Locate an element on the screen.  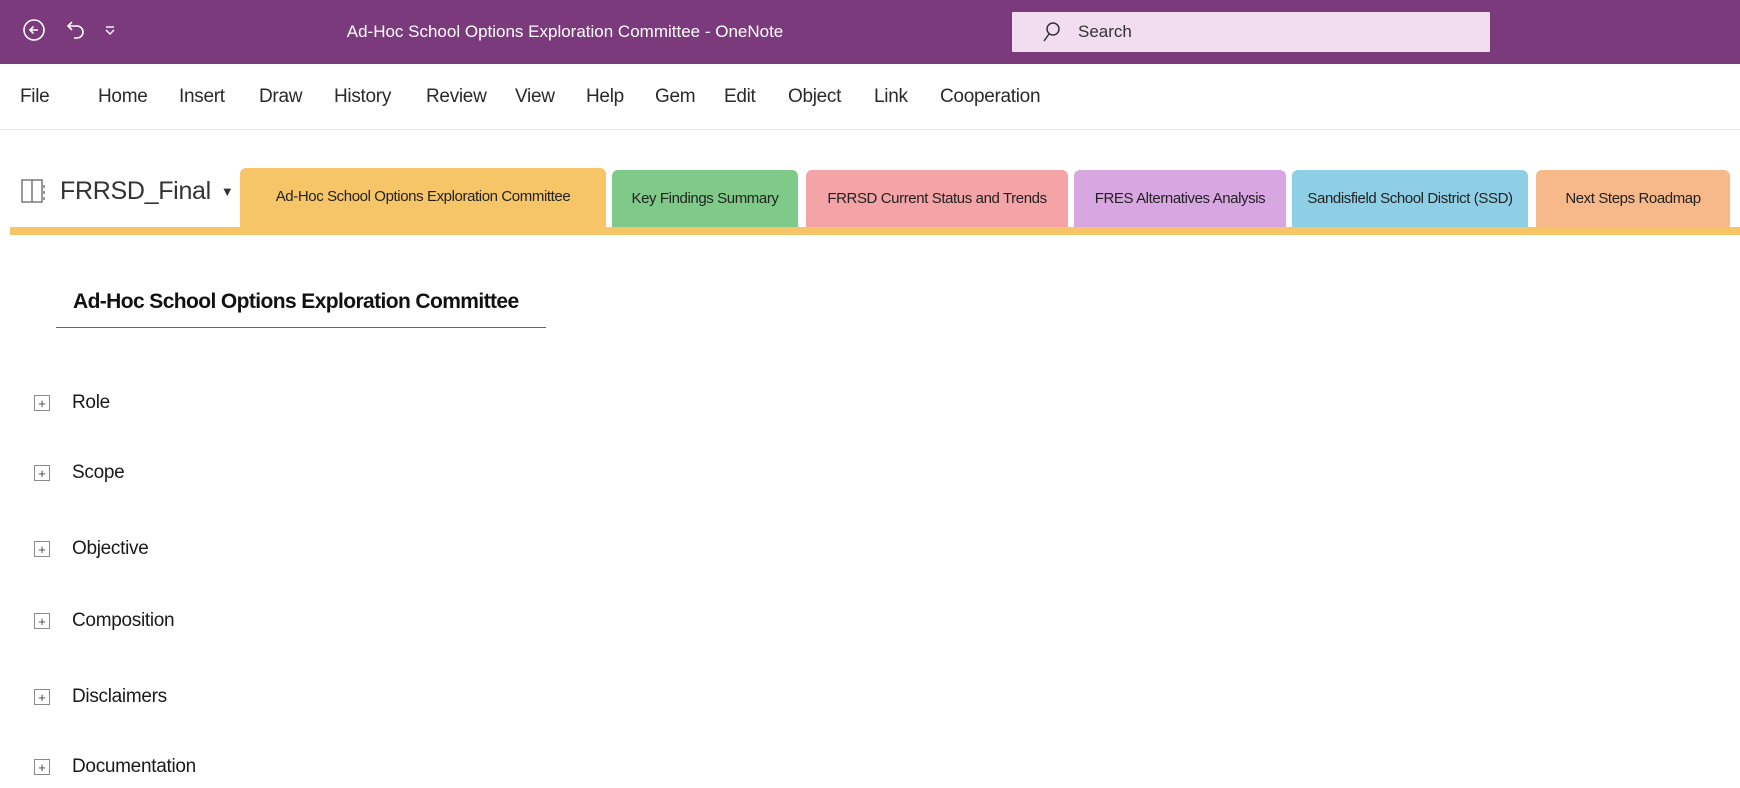
outline-item-role: + Role is located at coordinates (72, 403).